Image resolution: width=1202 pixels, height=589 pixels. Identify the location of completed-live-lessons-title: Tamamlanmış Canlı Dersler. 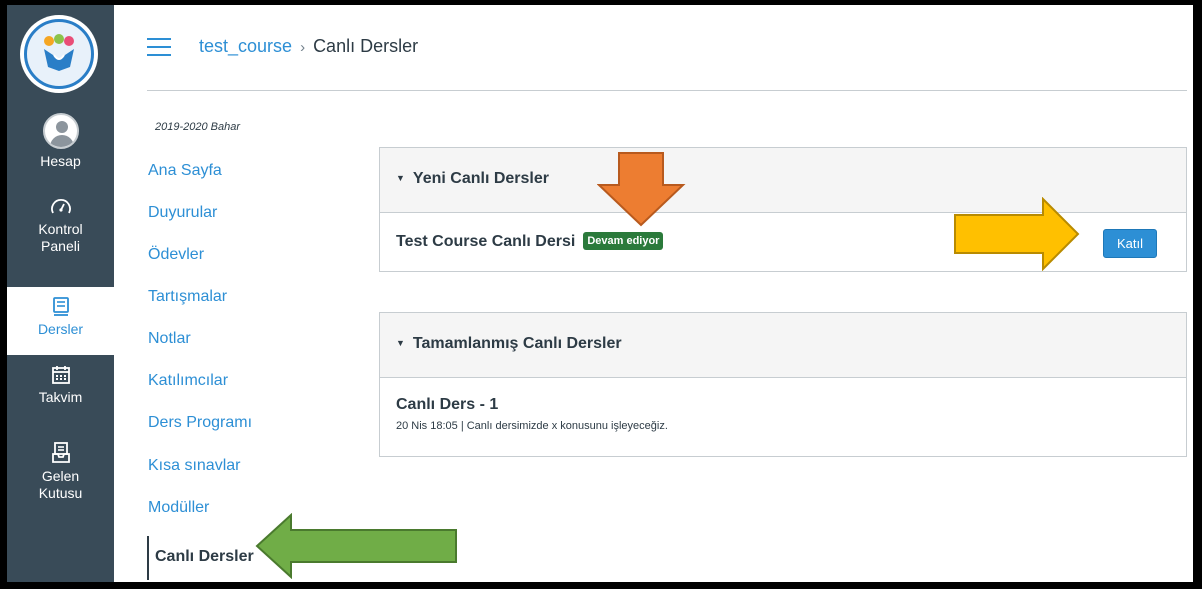
(517, 343).